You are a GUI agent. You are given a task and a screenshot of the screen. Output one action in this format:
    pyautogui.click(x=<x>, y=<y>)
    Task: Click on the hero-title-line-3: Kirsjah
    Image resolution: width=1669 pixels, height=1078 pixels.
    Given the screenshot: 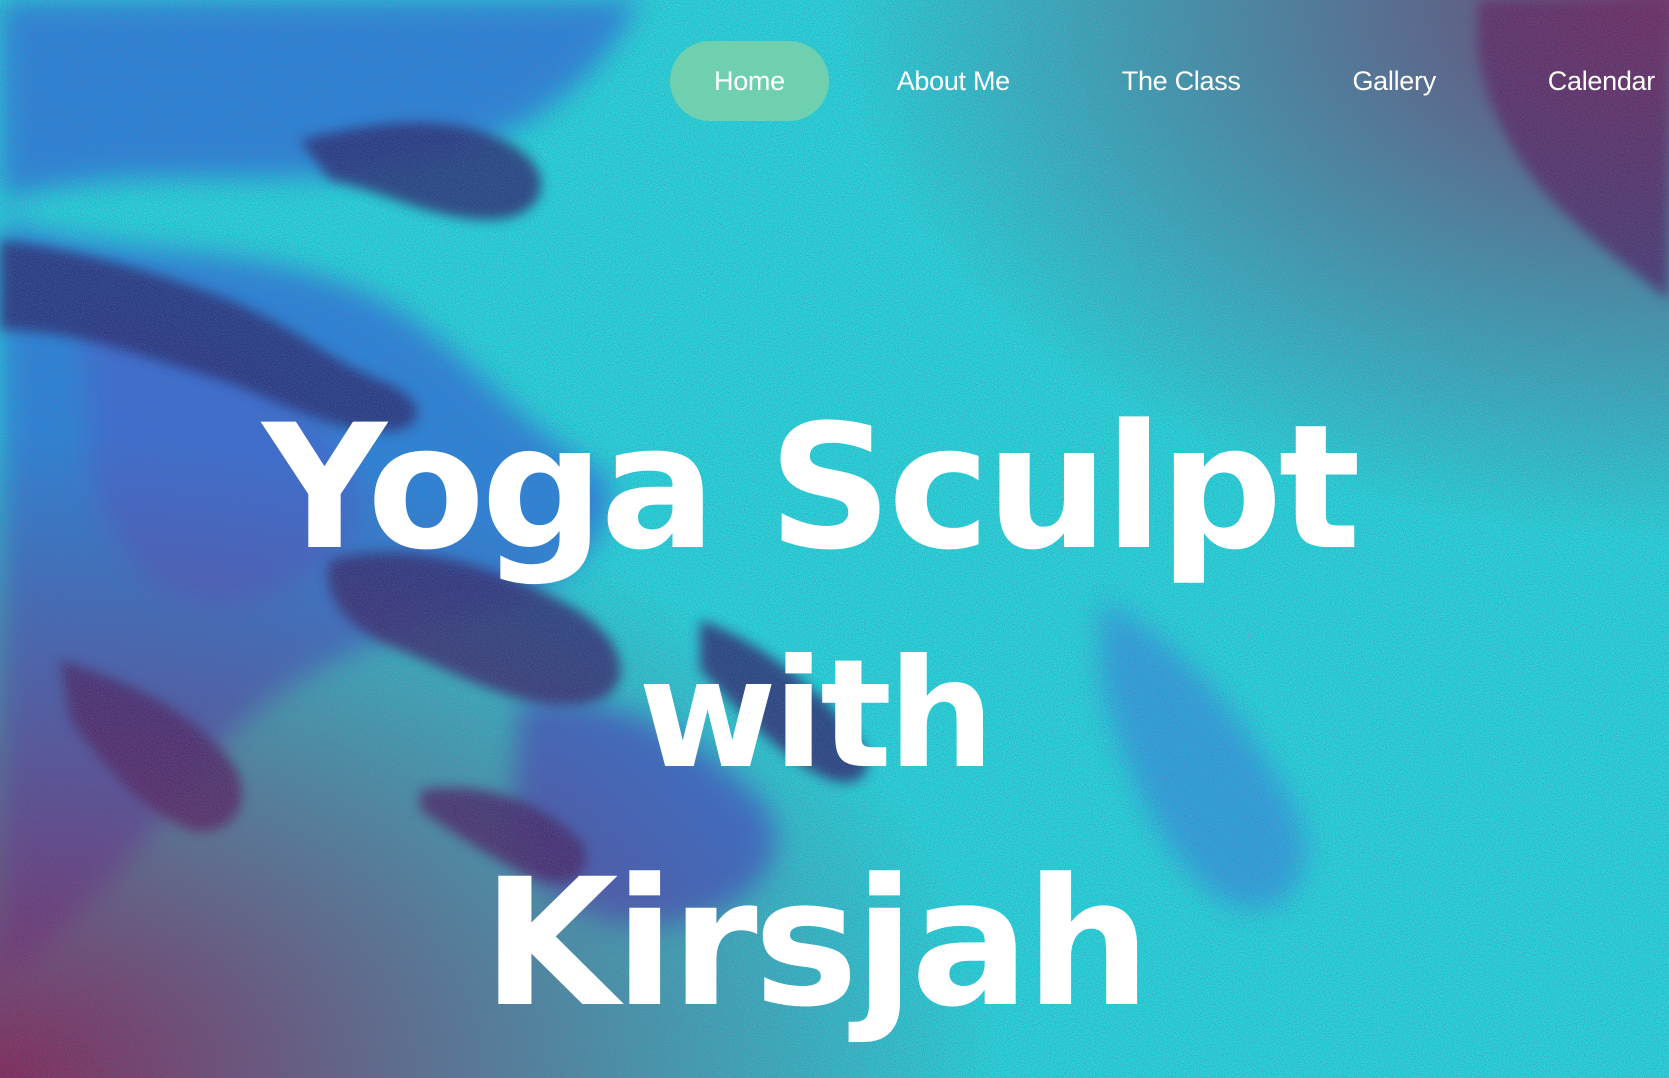 What is the action you would take?
    pyautogui.click(x=816, y=943)
    